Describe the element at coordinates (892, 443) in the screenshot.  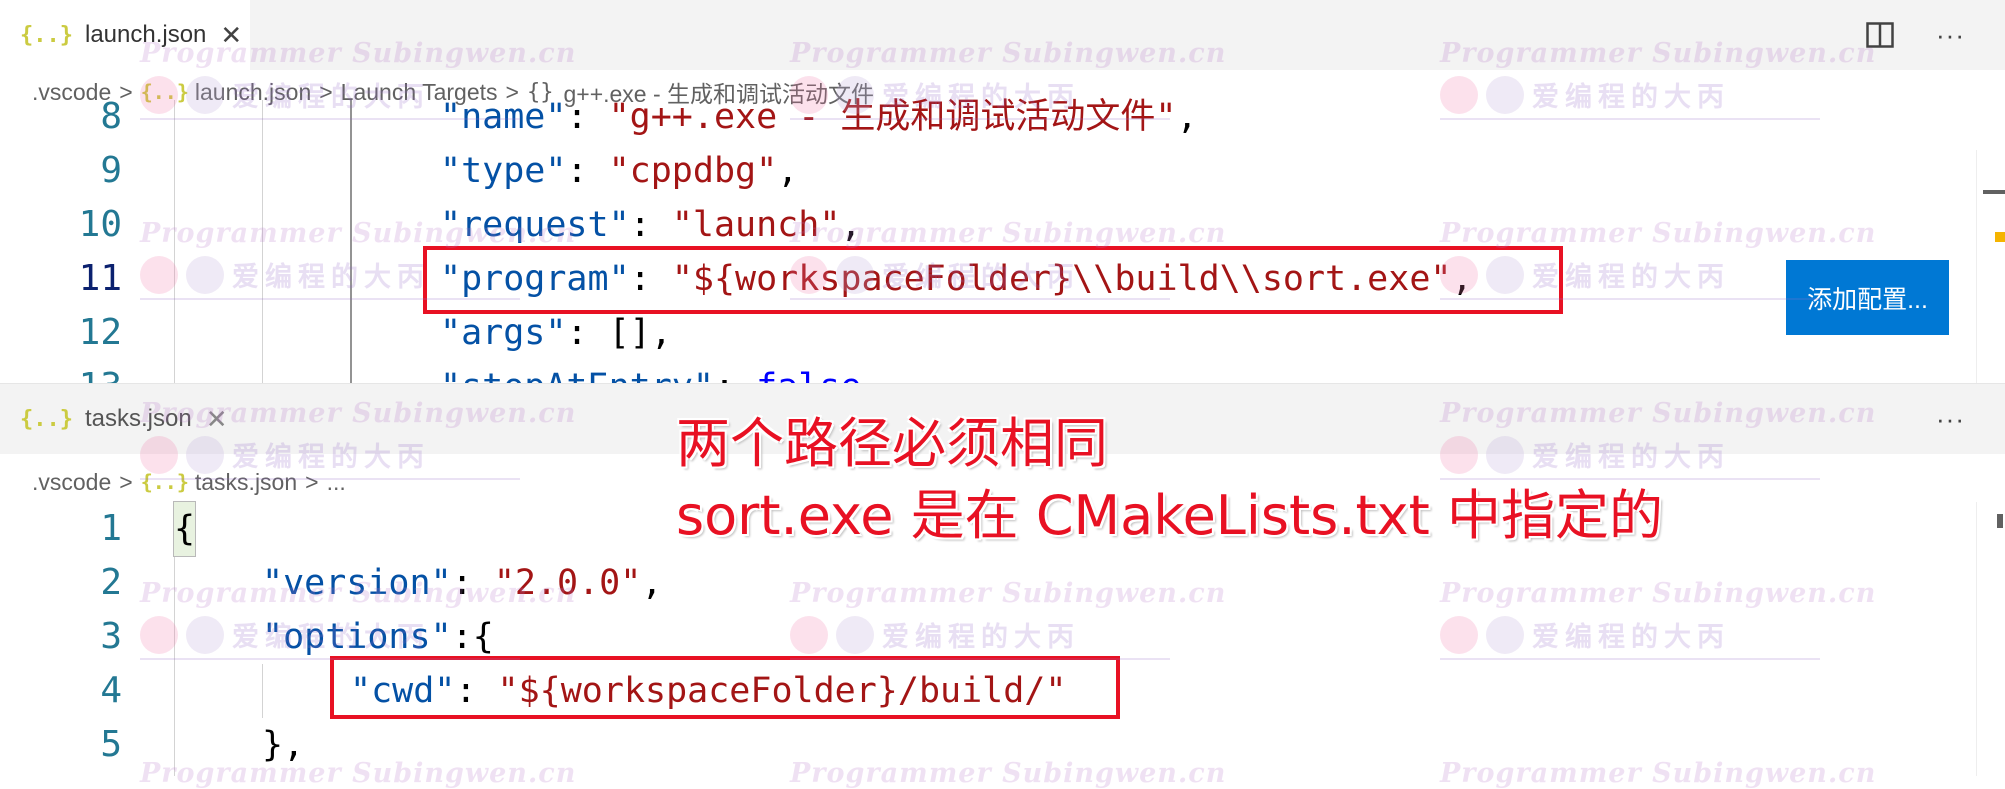
I see `annotation-line-1: 两个路径必须相同` at that location.